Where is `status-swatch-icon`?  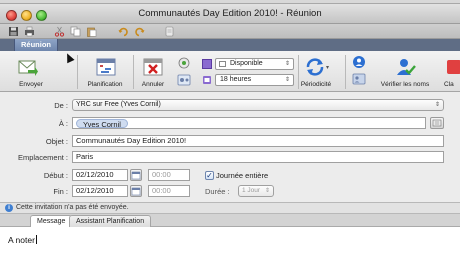
status-swatch-icon is located at coordinates (222, 64).